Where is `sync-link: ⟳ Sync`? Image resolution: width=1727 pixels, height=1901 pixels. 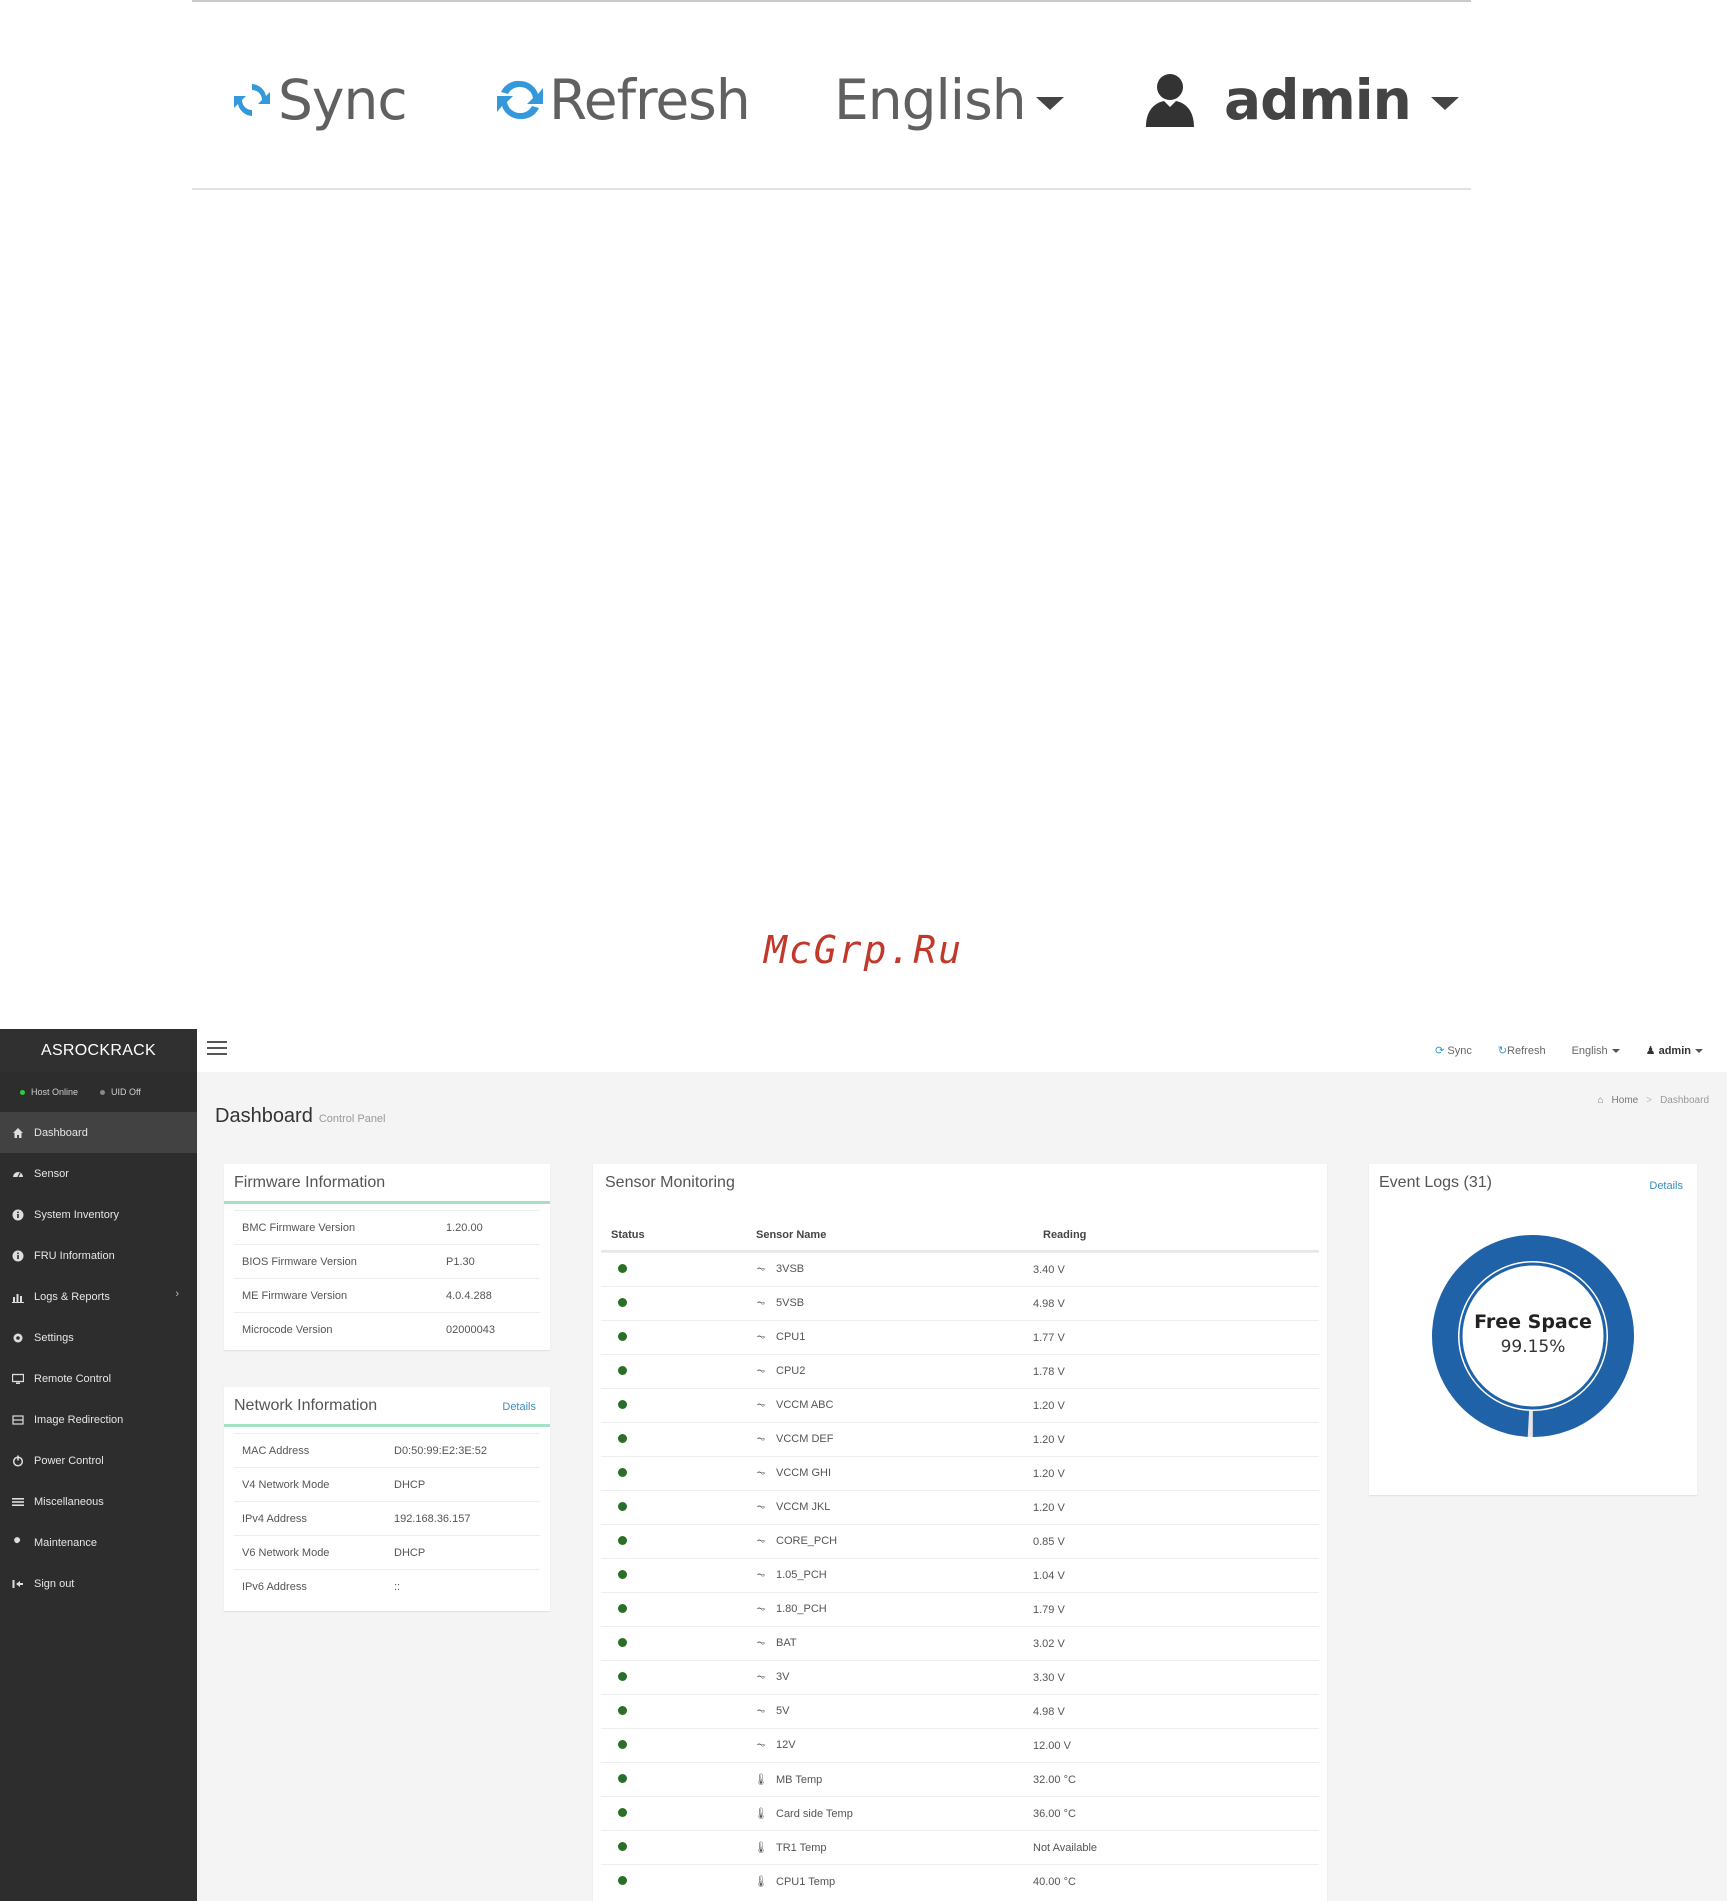 sync-link: ⟳ Sync is located at coordinates (1453, 1050).